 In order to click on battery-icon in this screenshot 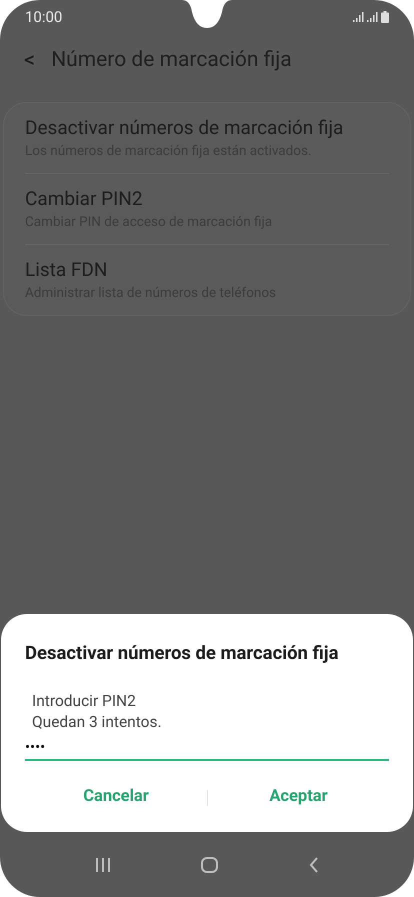, I will do `click(385, 17)`.